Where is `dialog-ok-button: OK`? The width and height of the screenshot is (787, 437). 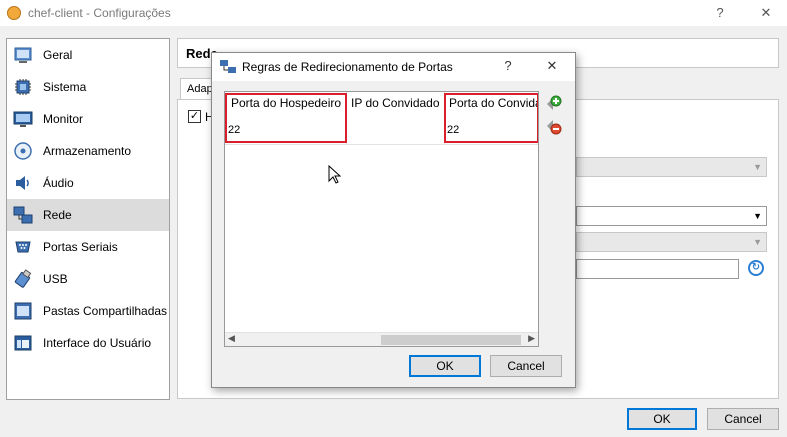 dialog-ok-button: OK is located at coordinates (445, 366).